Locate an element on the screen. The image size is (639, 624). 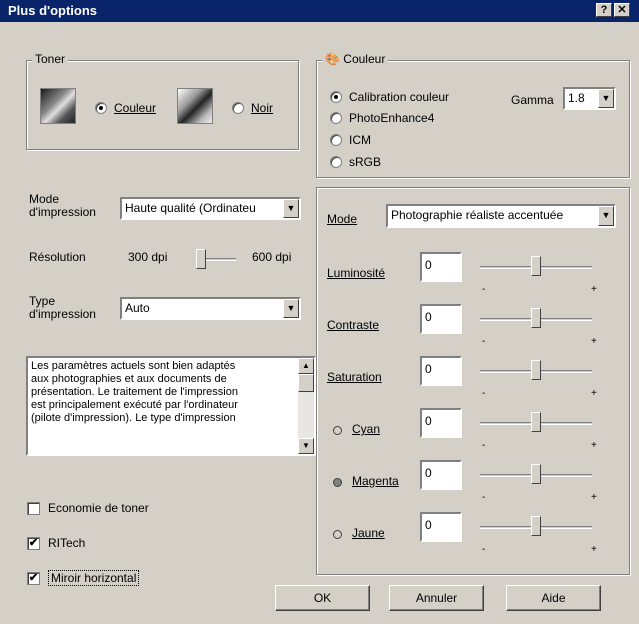
adjust-input-1: 0 is located at coordinates (441, 319).